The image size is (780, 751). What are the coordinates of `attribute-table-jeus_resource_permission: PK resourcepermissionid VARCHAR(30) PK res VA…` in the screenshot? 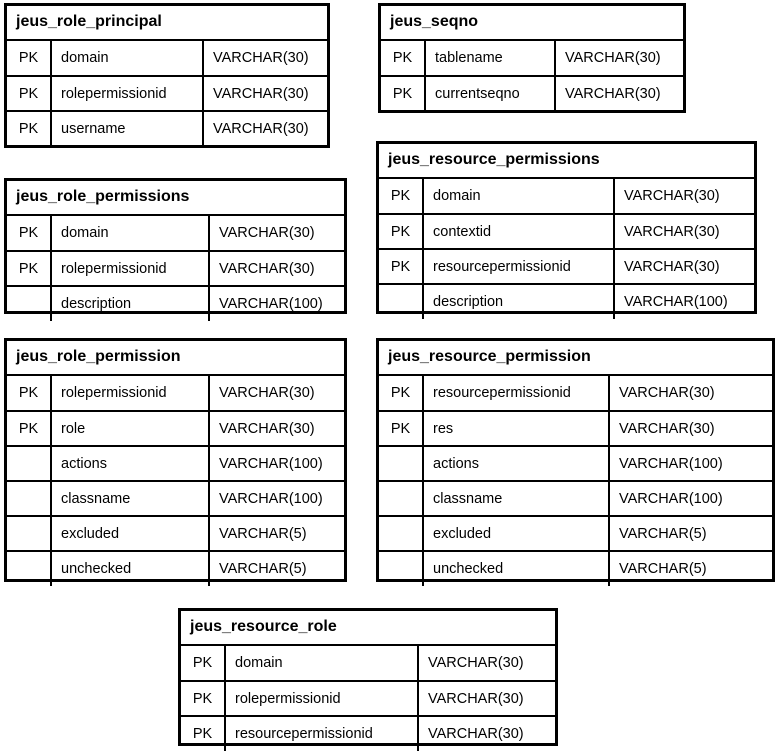 It's located at (575, 481).